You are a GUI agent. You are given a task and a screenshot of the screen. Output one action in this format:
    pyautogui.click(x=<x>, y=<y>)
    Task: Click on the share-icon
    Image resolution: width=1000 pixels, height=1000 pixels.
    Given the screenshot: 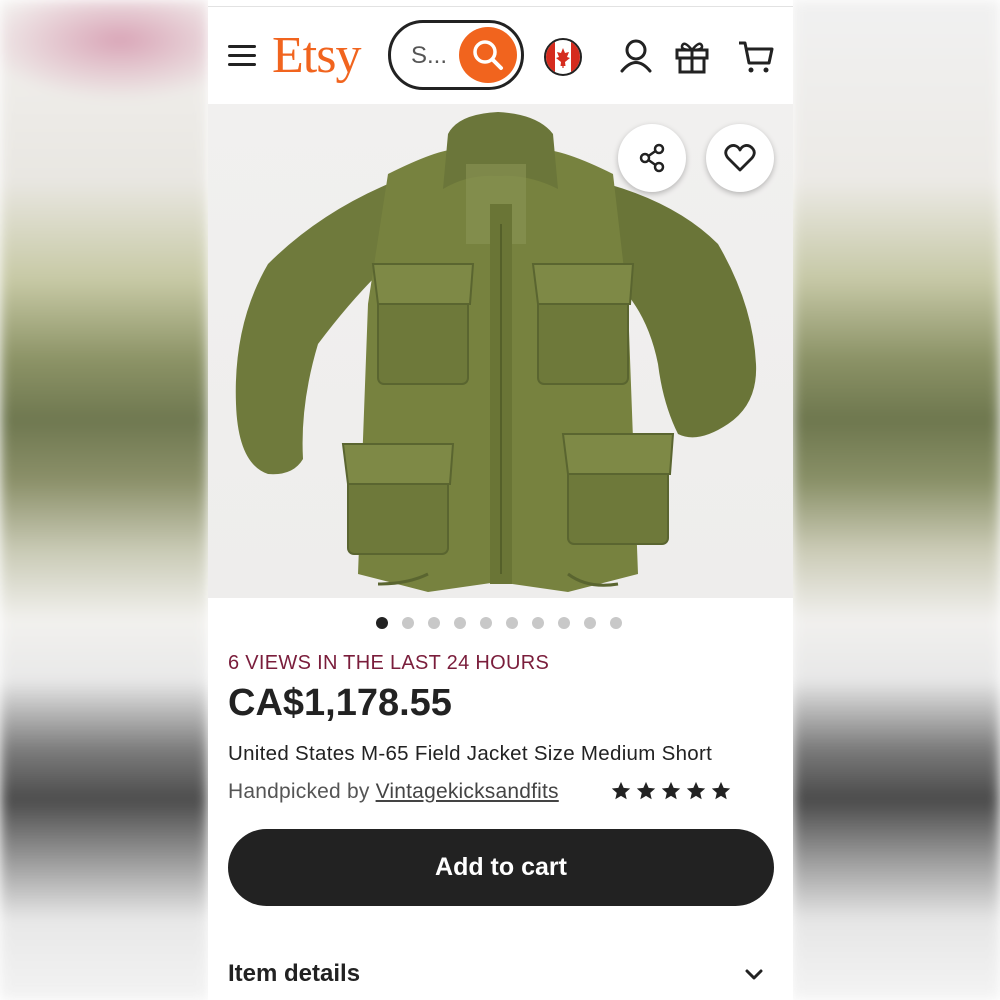 What is the action you would take?
    pyautogui.click(x=652, y=158)
    